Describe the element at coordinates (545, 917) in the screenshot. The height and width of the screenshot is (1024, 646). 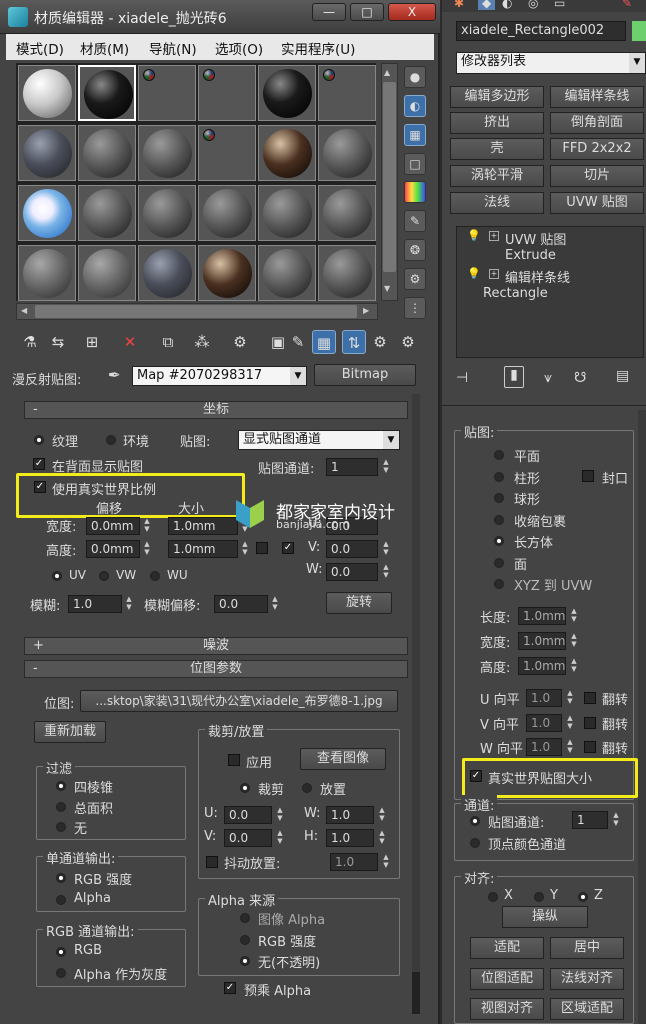
I see `manipulate-button: 操纵` at that location.